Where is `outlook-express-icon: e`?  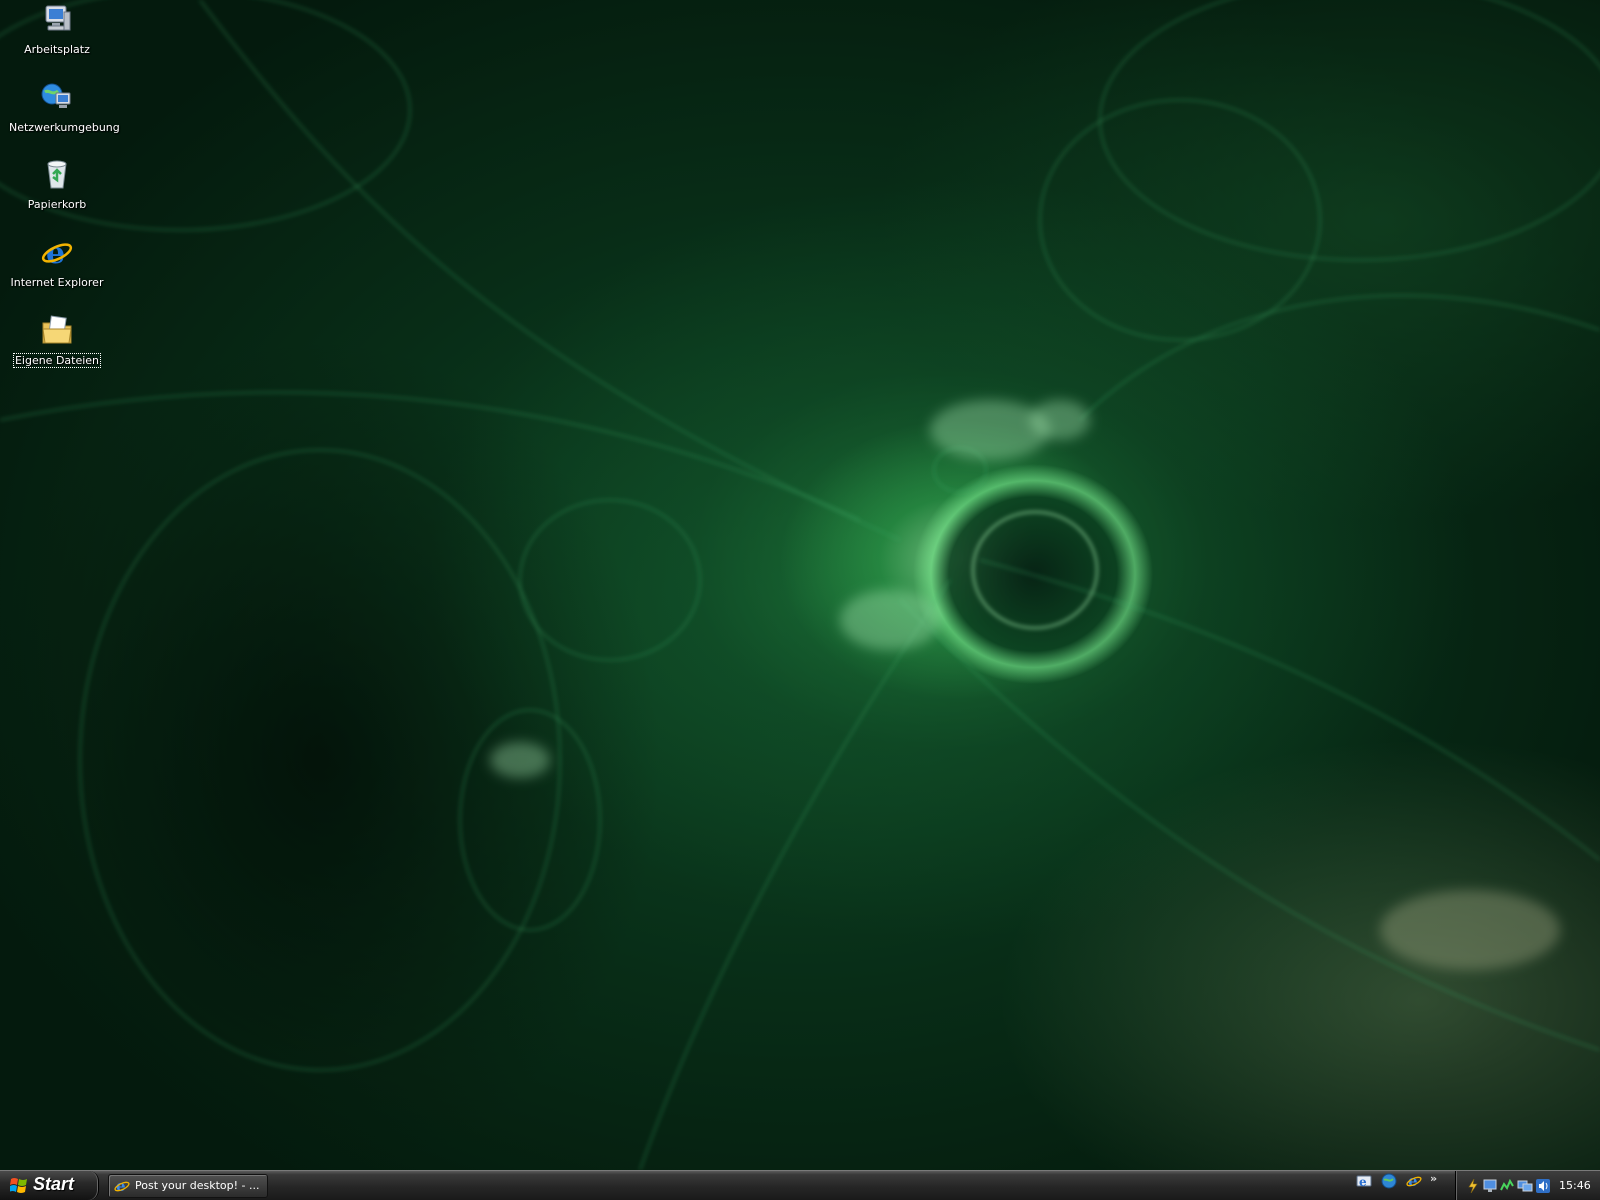
outlook-express-icon: e is located at coordinates (1364, 1181).